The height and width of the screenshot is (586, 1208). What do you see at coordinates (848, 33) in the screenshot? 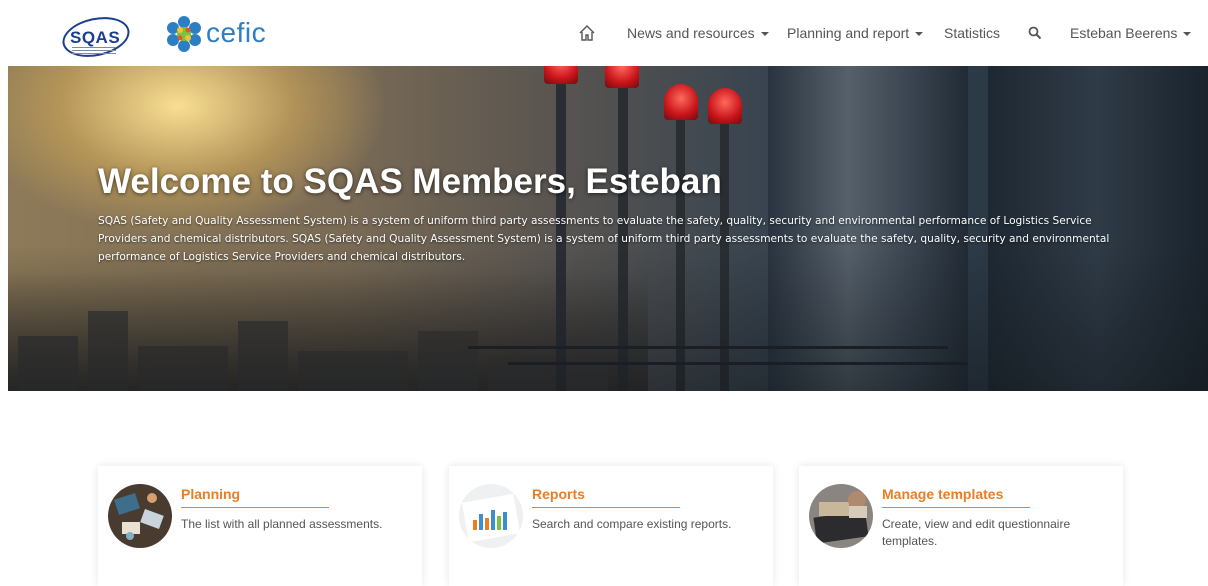
I see `nav-planning-label: Planning and report` at bounding box center [848, 33].